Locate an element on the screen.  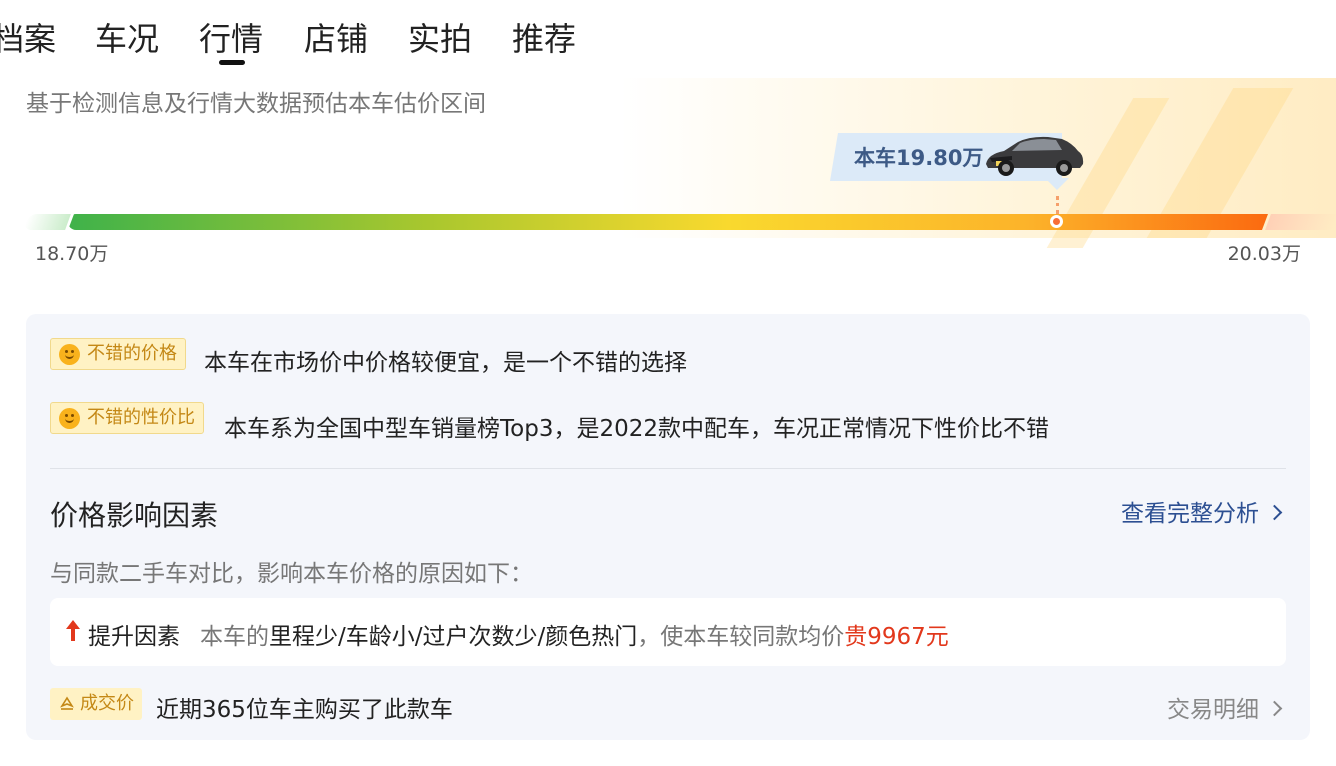
range-bar-fade-left is located at coordinates (47, 222).